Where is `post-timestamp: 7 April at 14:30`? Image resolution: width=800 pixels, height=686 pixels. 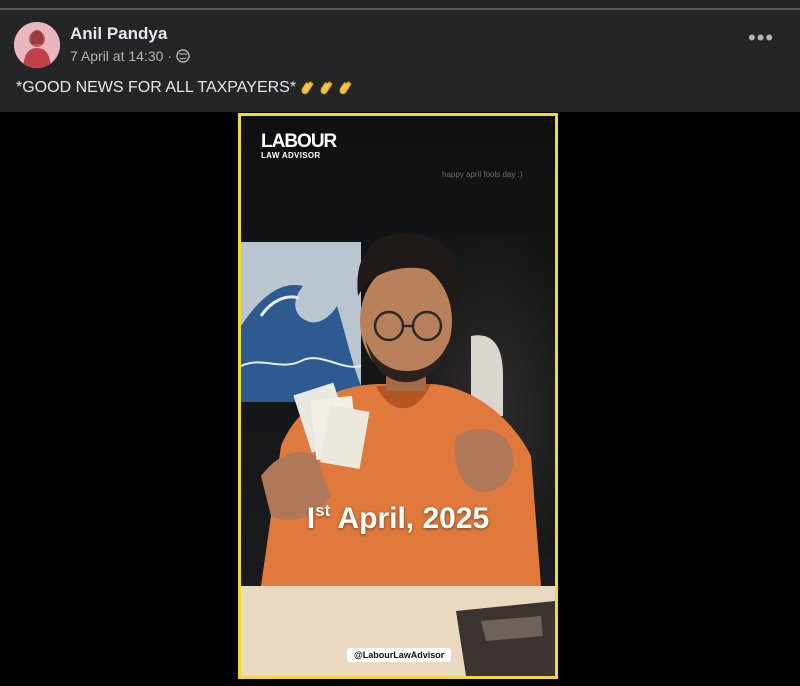 post-timestamp: 7 April at 14:30 is located at coordinates (116, 56).